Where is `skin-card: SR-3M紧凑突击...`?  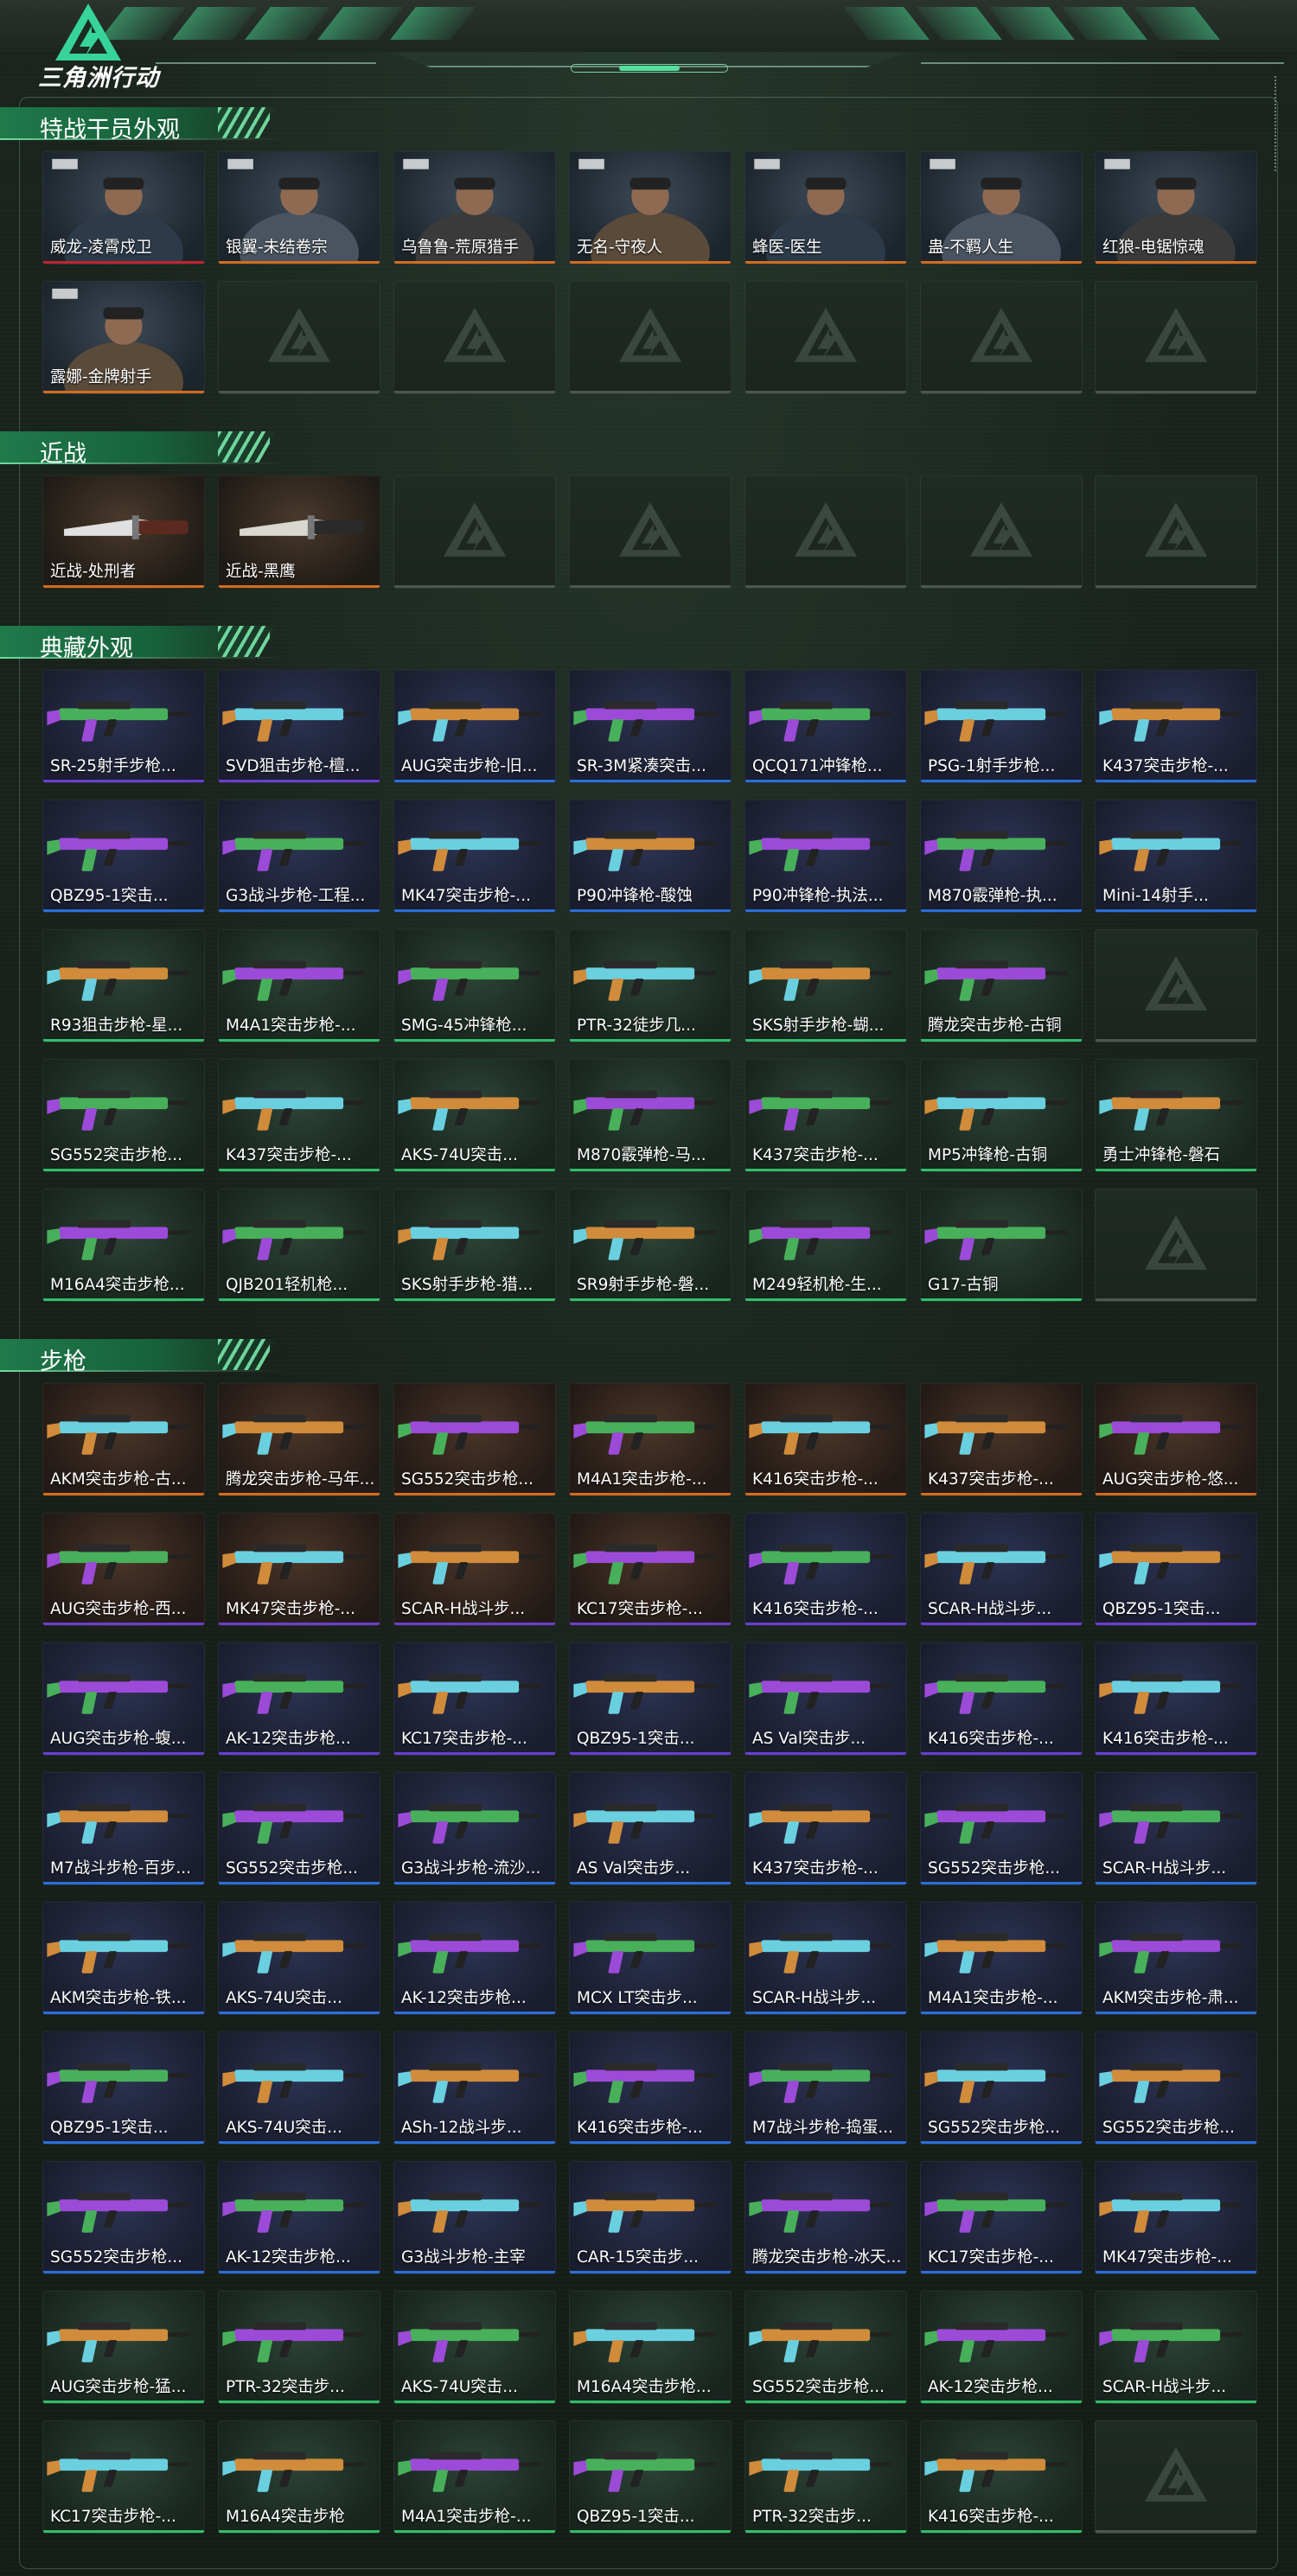
skin-card: SR-3M紧凑突击... is located at coordinates (651, 726).